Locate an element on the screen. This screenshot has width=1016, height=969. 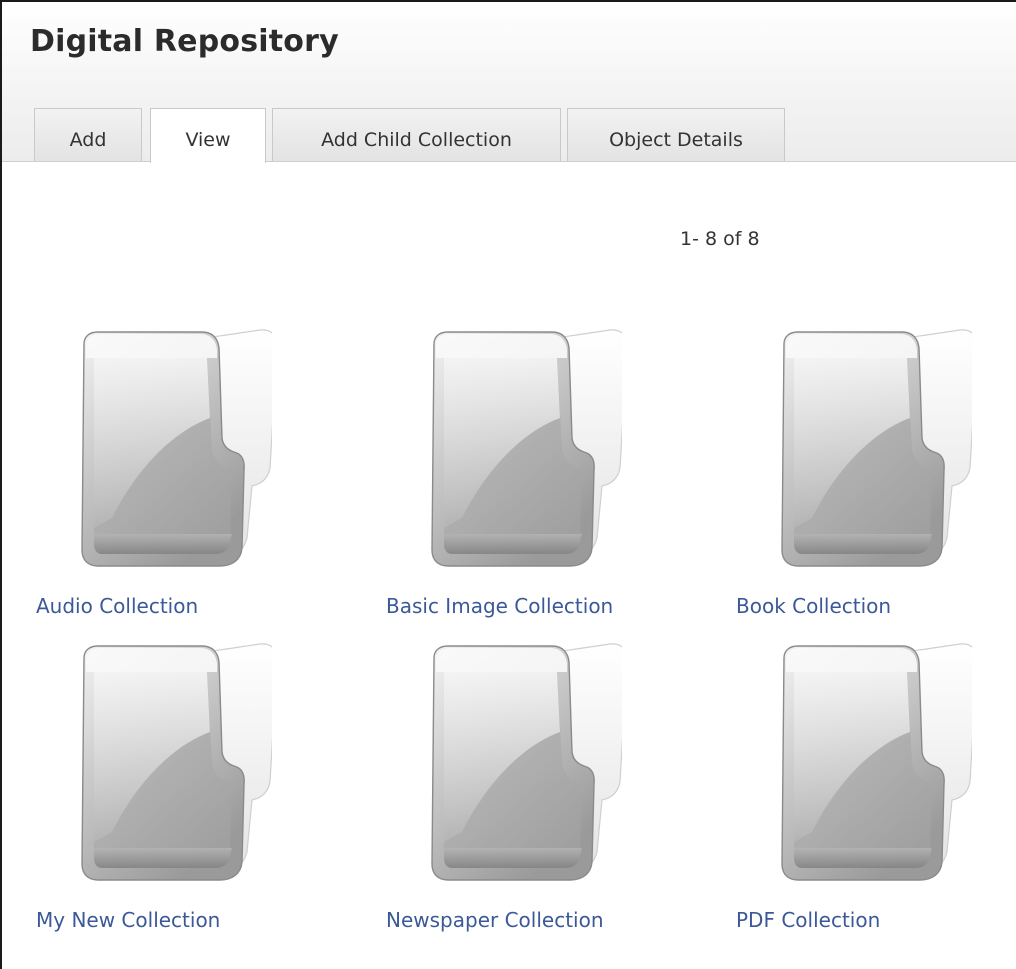
collection-item-my-new: My New Collection is located at coordinates (186, 792).